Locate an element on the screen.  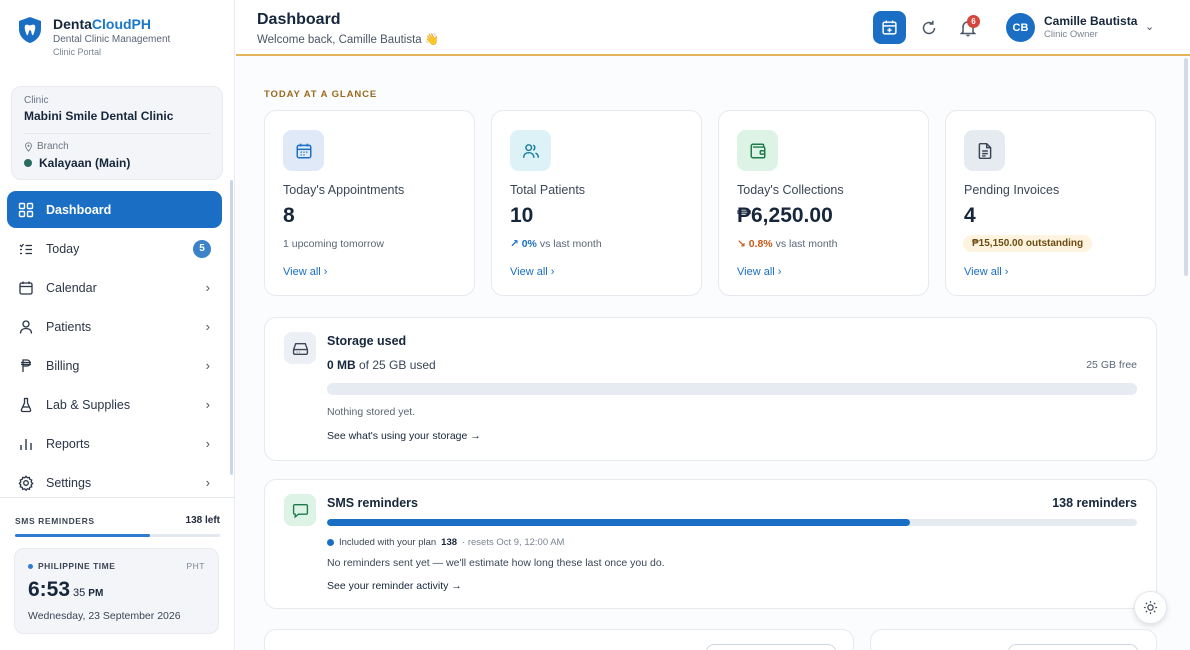
nav-reports: Reports › is located at coordinates (114, 443).